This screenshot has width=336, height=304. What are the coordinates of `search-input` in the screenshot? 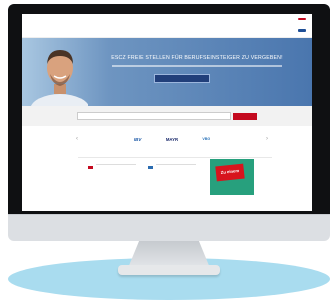 It's located at (154, 116).